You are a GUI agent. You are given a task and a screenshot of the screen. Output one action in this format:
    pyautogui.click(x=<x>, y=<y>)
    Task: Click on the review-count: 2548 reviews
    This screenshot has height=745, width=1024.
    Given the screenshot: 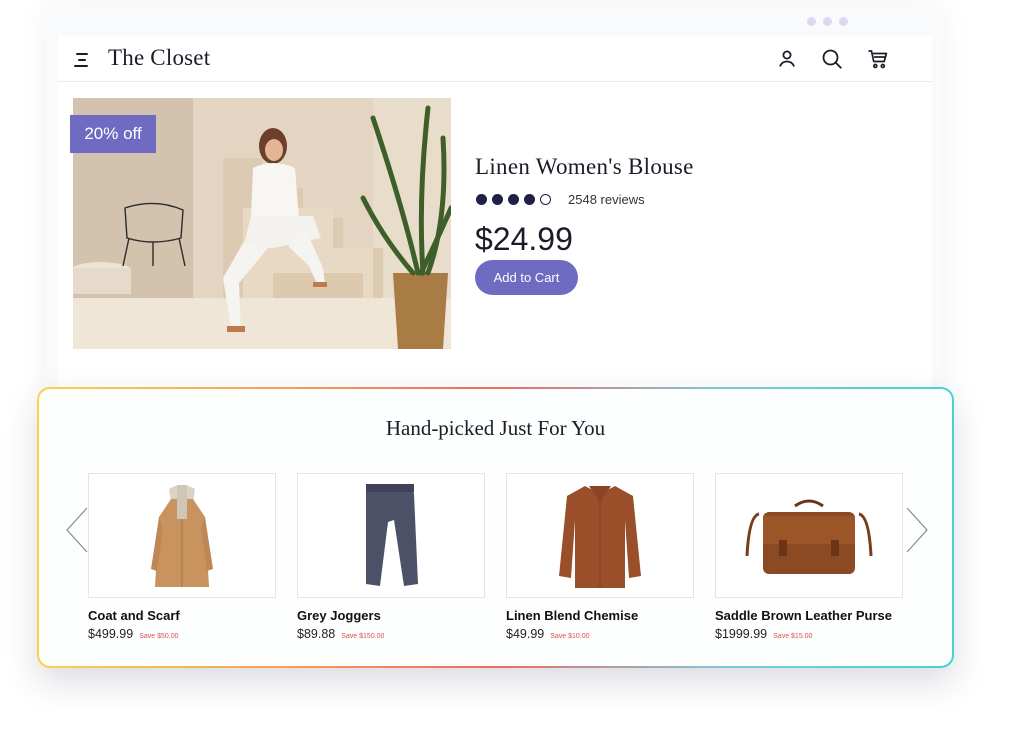 What is the action you would take?
    pyautogui.click(x=606, y=199)
    